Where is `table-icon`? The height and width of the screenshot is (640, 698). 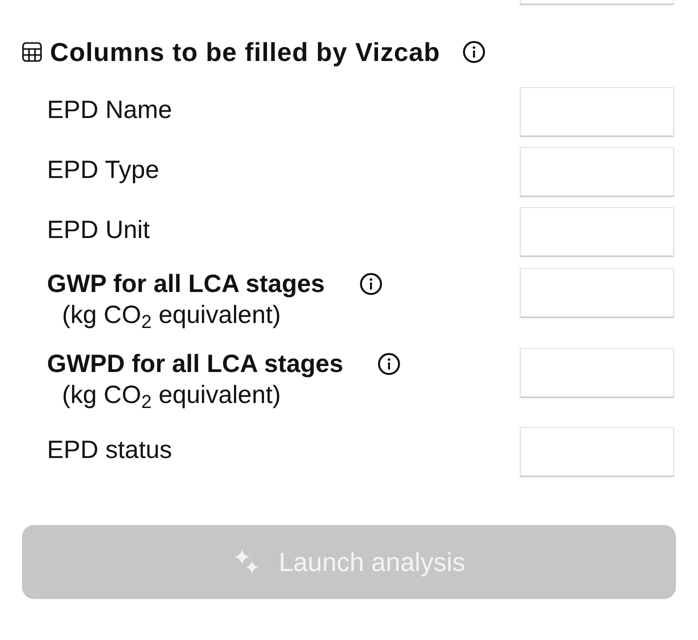 table-icon is located at coordinates (32, 52).